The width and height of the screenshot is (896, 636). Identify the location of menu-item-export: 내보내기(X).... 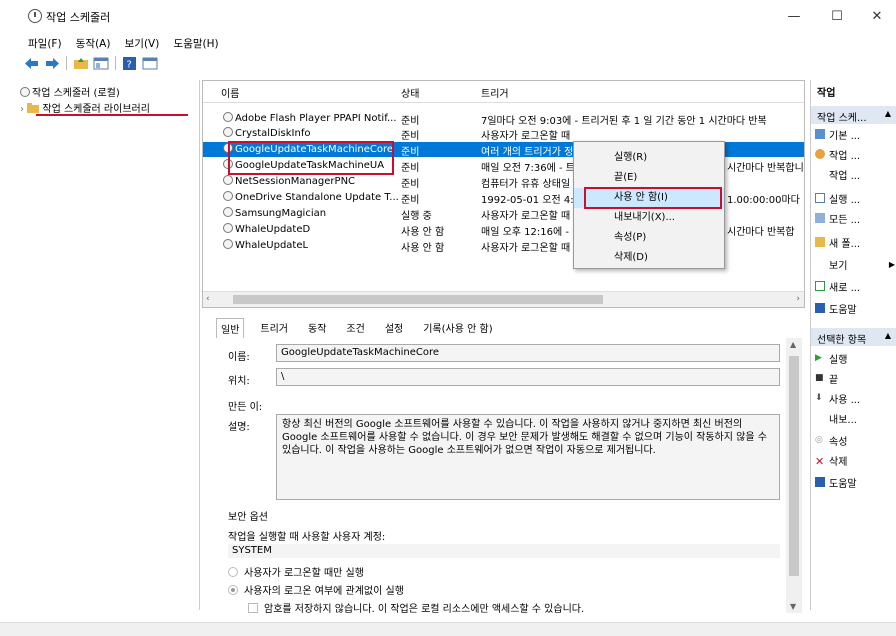
(649, 218).